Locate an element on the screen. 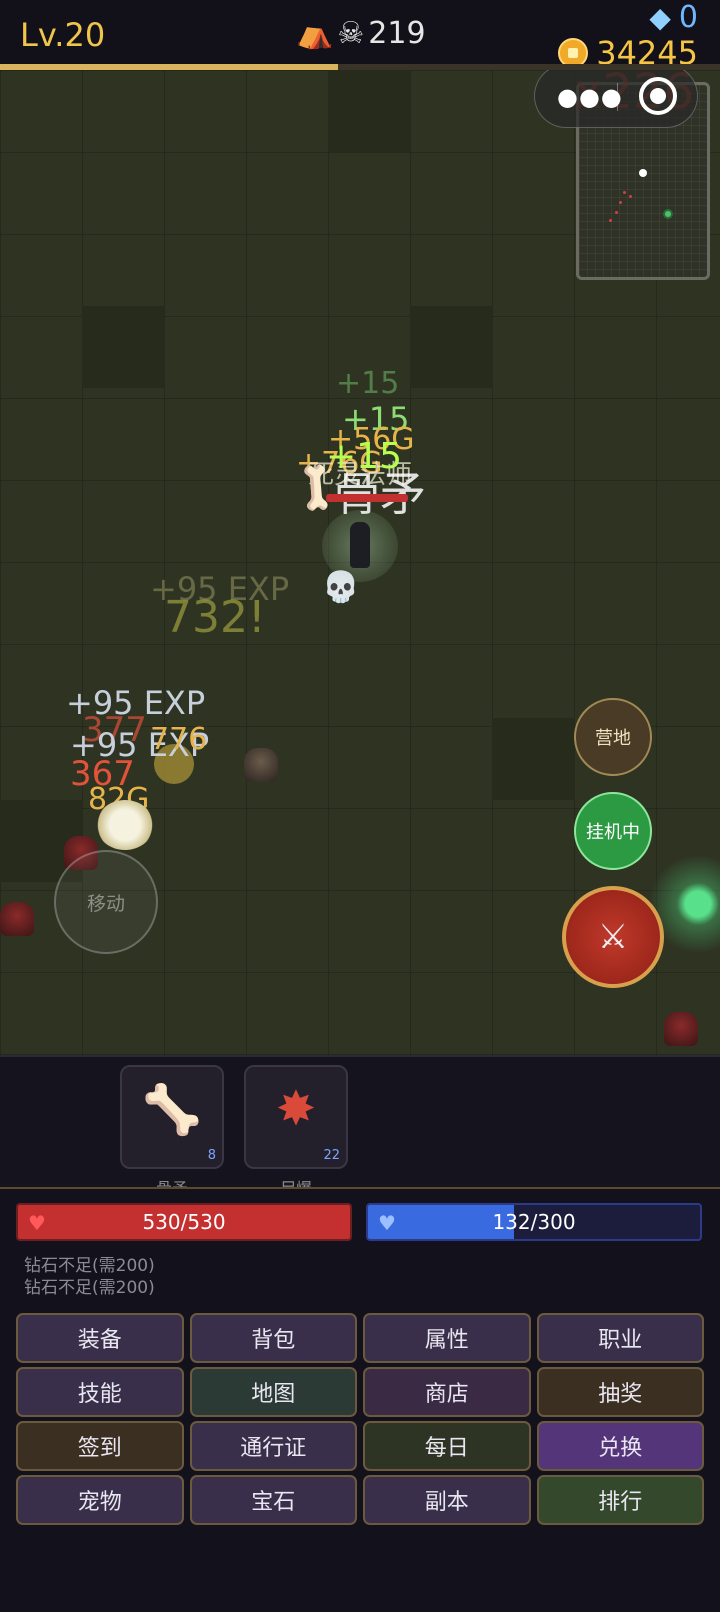 This screenshot has width=720, height=1612. mini-program-capsule: ●●● is located at coordinates (616, 99).